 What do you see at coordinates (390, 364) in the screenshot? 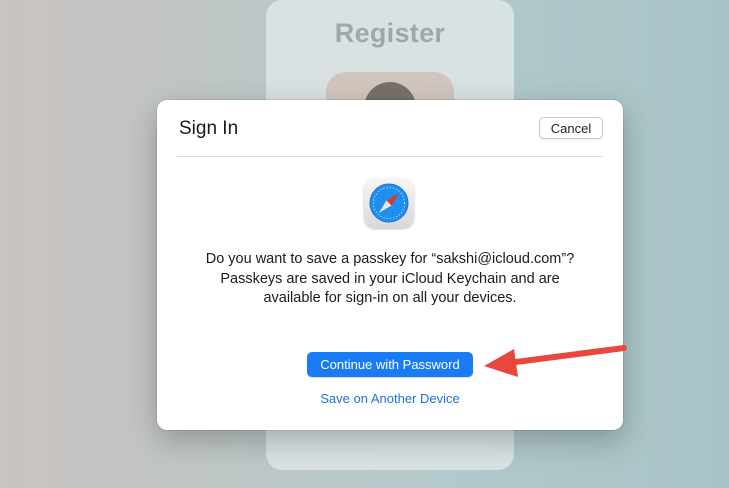
I see `continue-with-password-button: Continue with Password` at bounding box center [390, 364].